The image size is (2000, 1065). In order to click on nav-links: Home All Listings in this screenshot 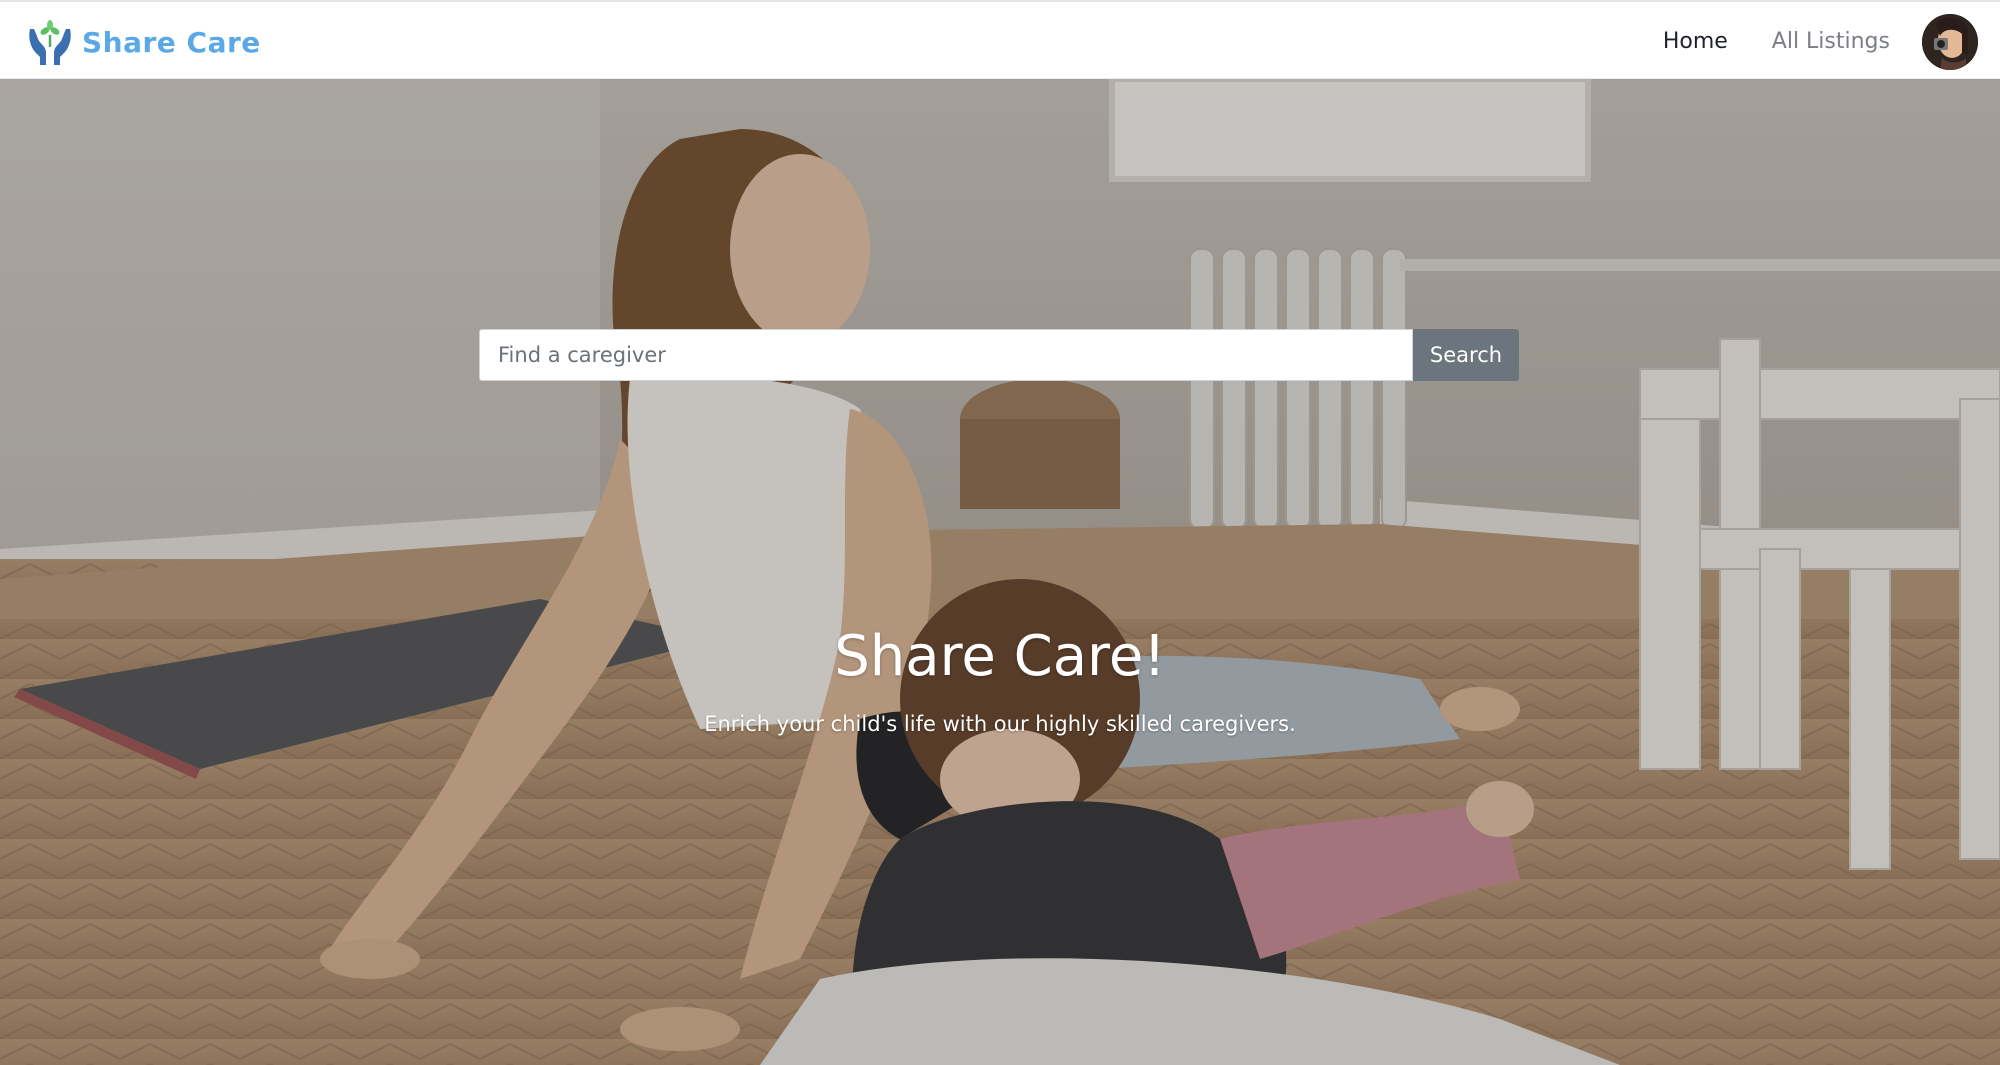, I will do `click(1776, 41)`.